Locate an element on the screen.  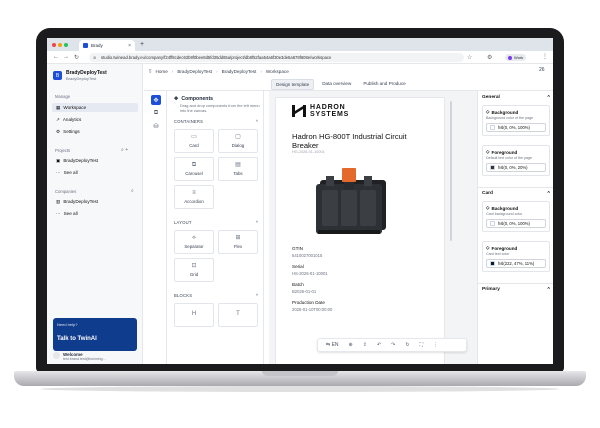
sidebar-item-workspace: ▦ Workspace is located at coordinates (95, 107).